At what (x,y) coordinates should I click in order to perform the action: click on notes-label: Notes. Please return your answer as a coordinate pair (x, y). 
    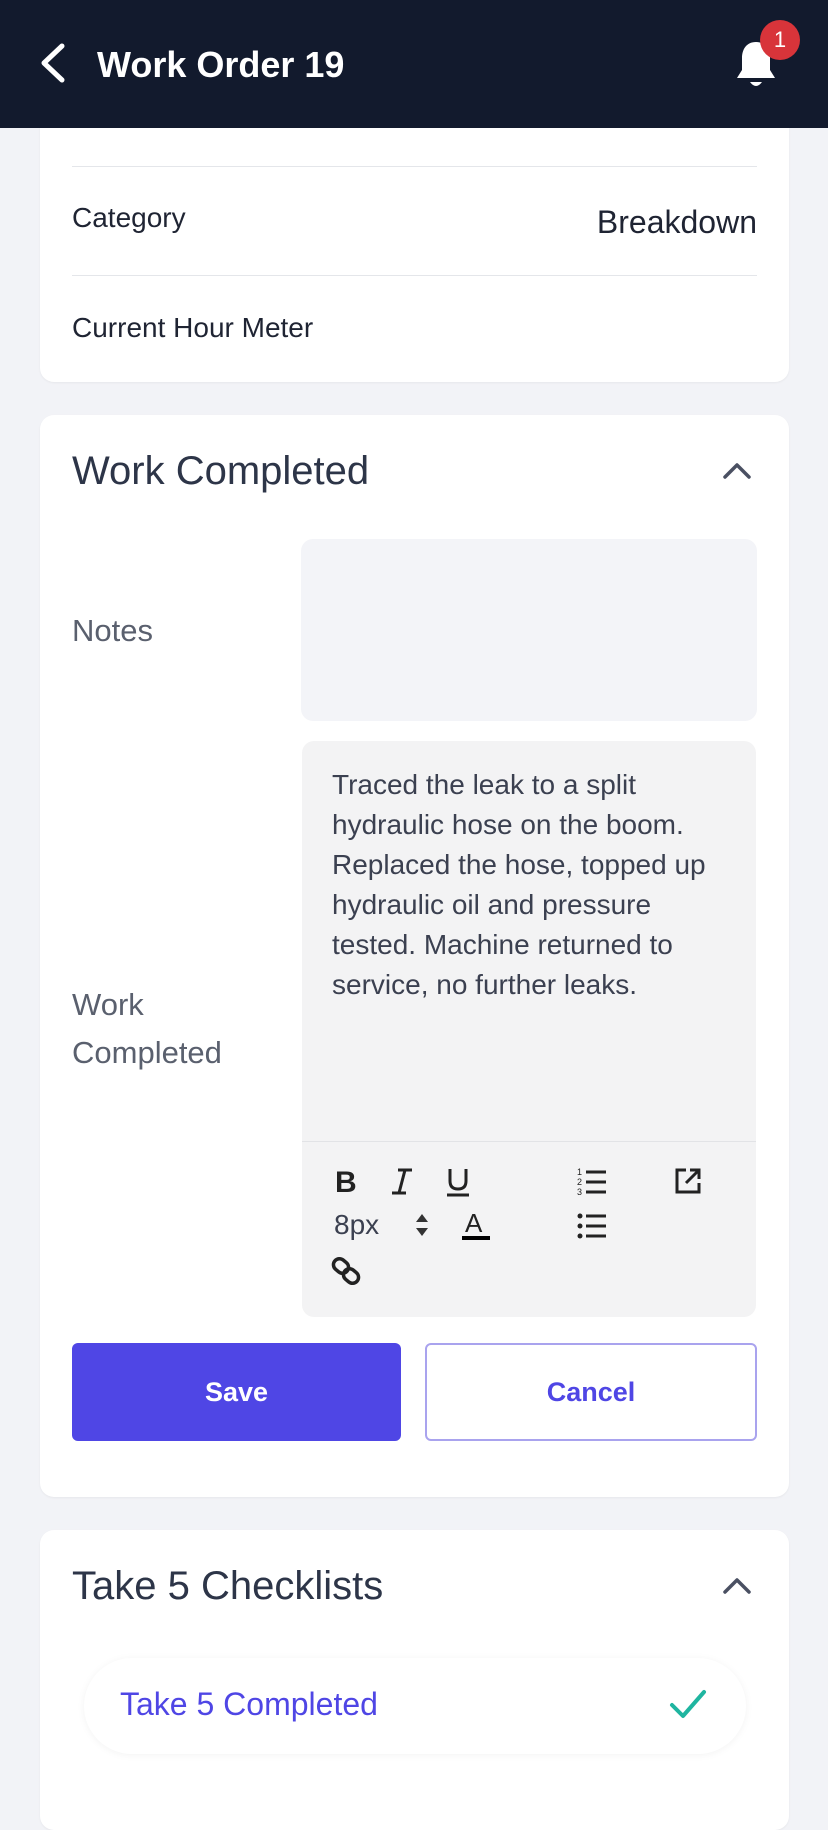
    Looking at the image, I should click on (112, 630).